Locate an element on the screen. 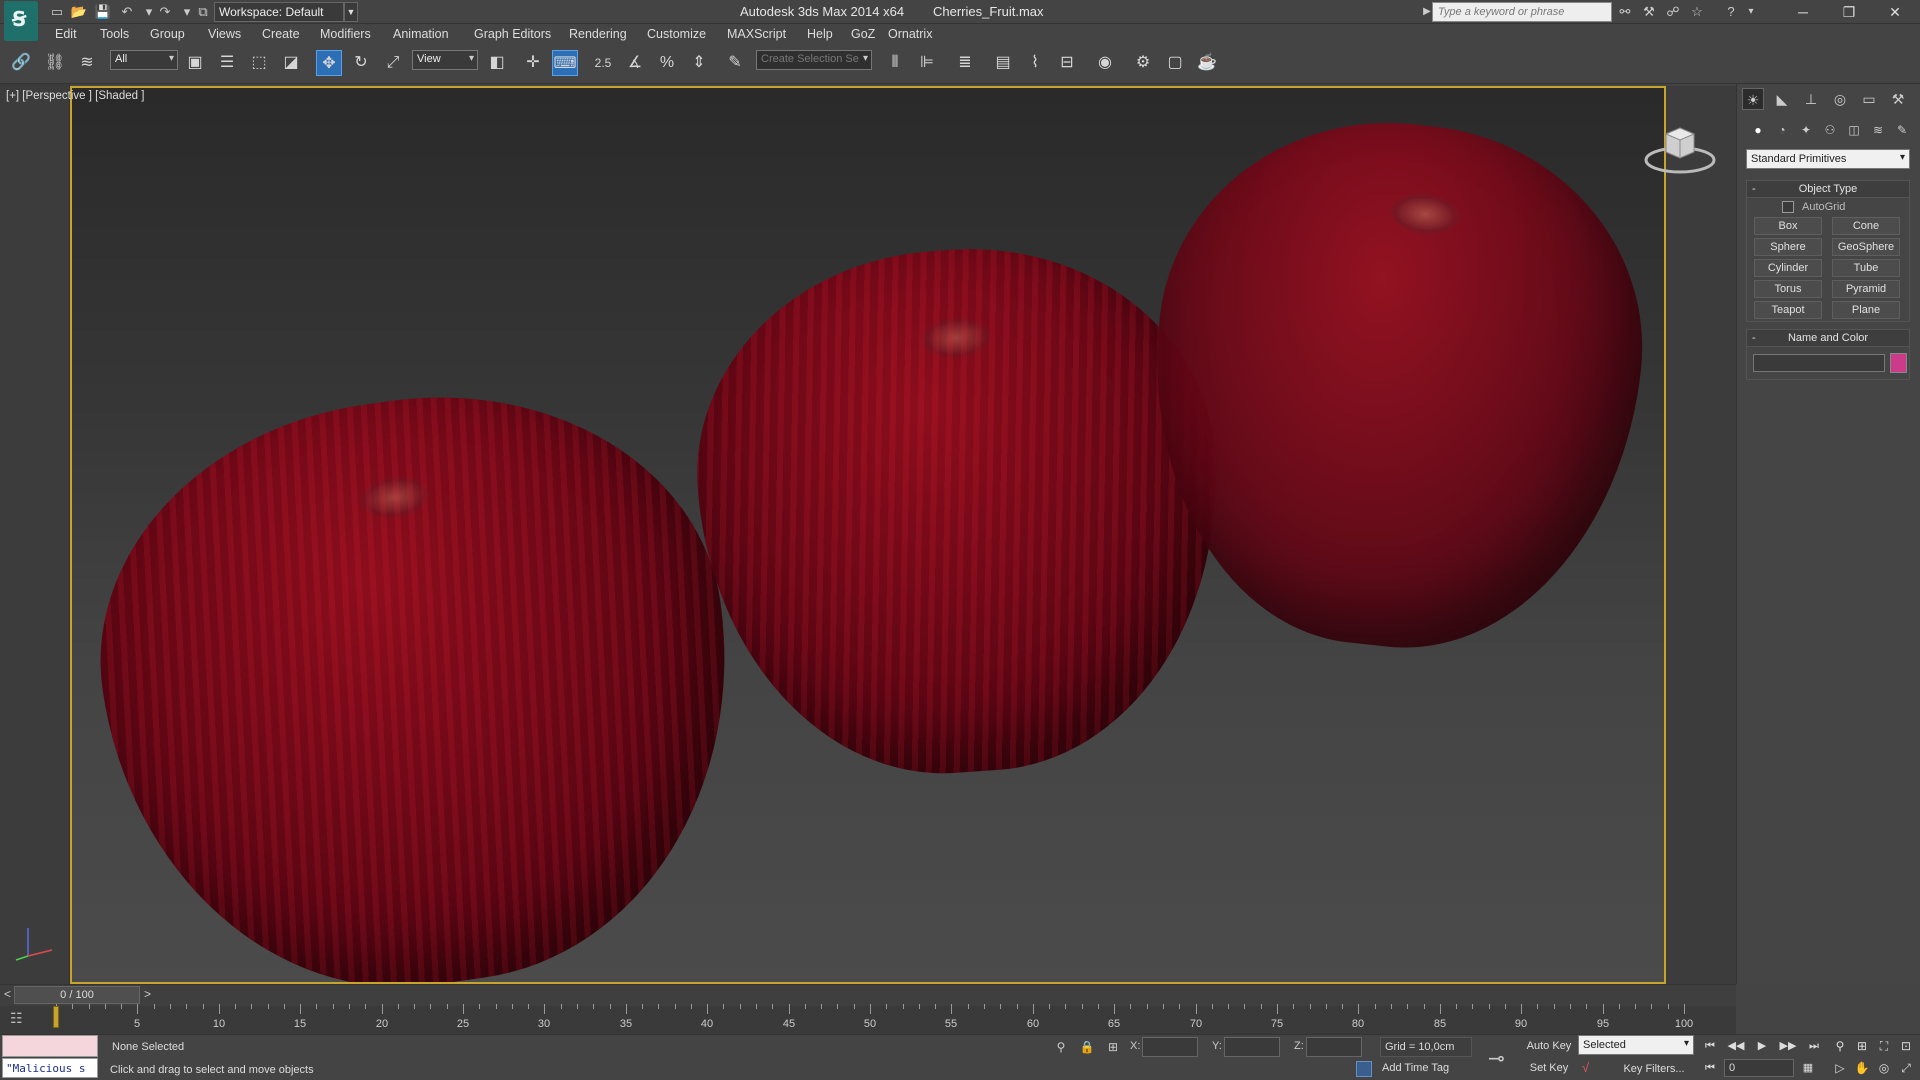 Image resolution: width=1920 pixels, height=1080 pixels. play-icon: ▶ is located at coordinates (1762, 1046).